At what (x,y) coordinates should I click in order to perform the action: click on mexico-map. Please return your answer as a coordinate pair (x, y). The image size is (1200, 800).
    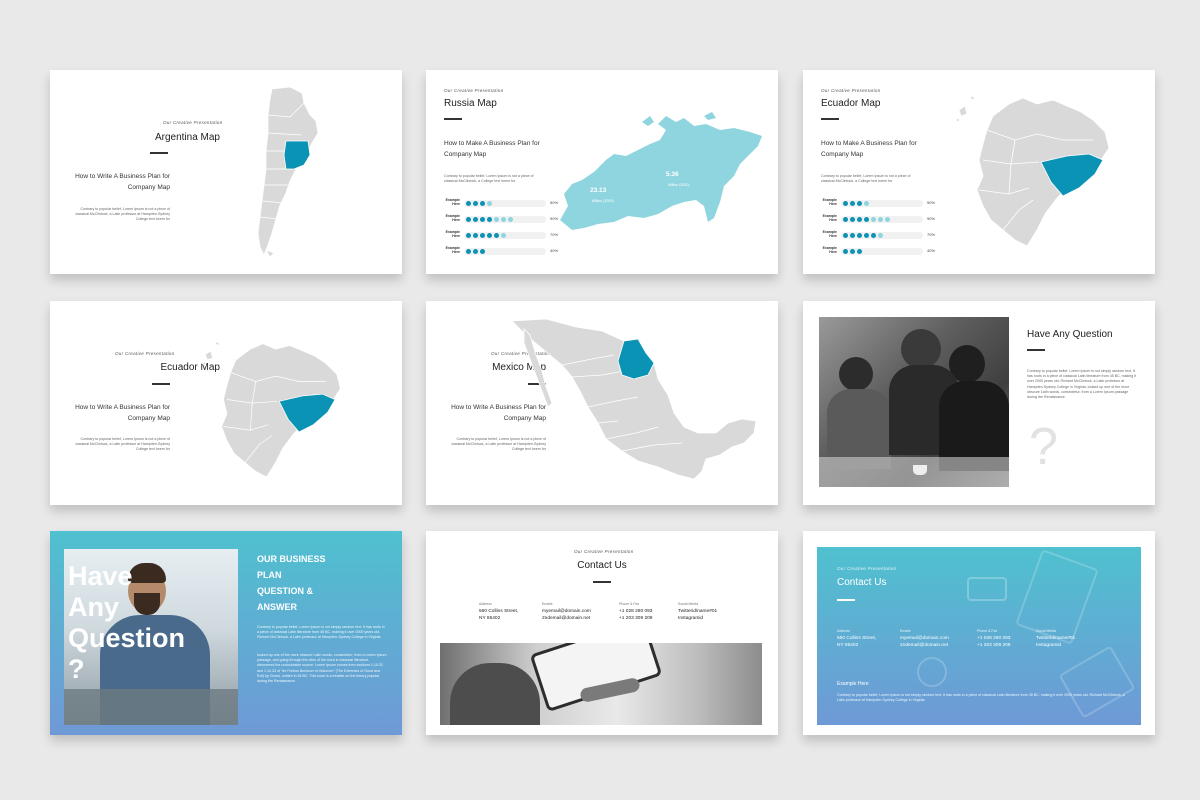
    Looking at the image, I should click on (634, 399).